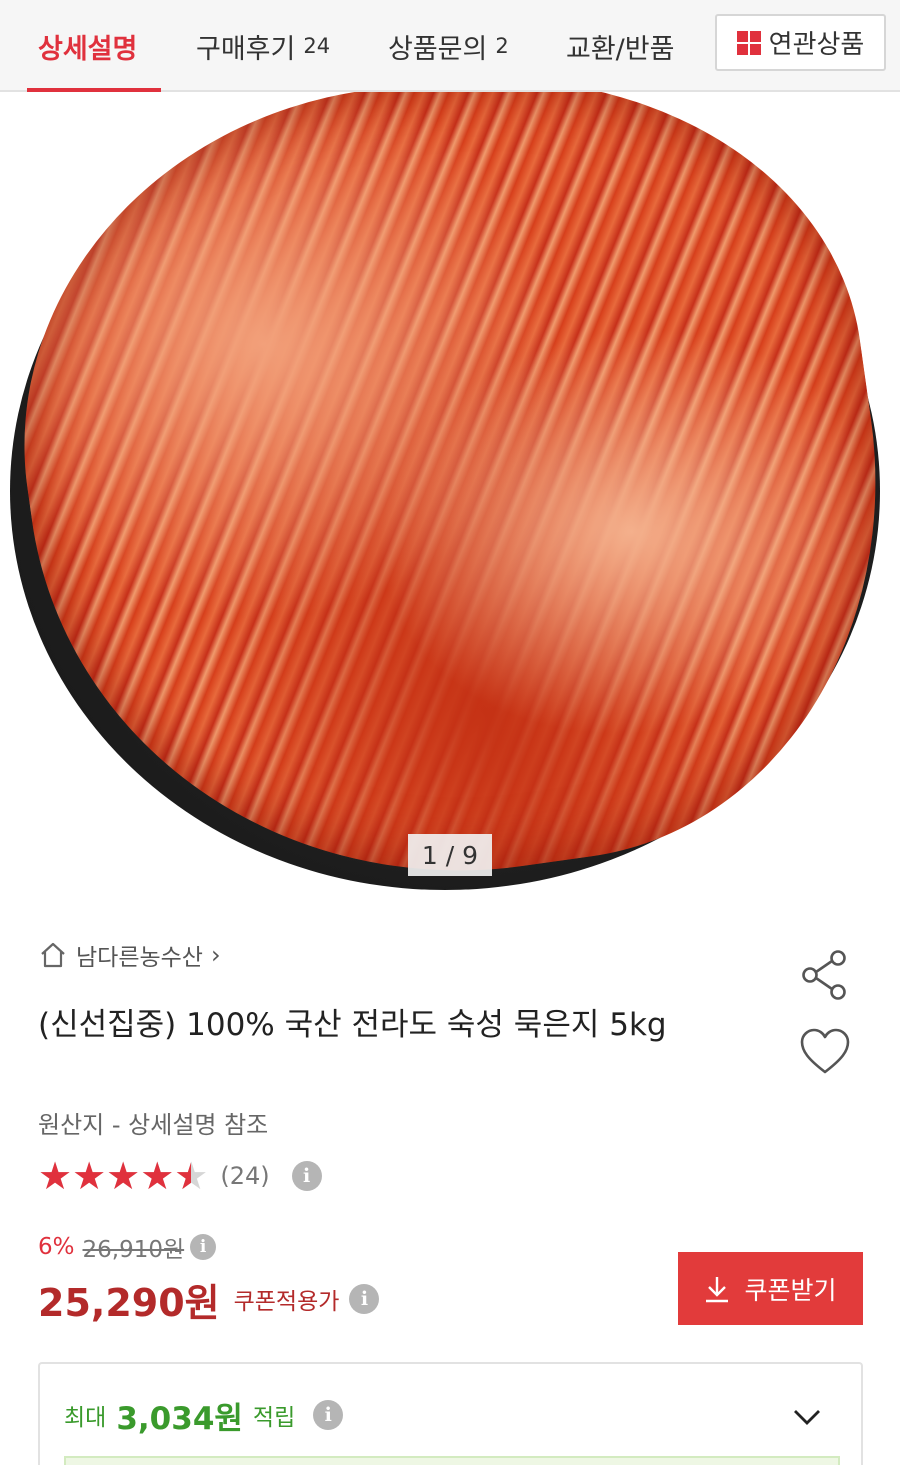 The height and width of the screenshot is (1465, 900). I want to click on tab-exchange-return: 교환/반품, so click(620, 46).